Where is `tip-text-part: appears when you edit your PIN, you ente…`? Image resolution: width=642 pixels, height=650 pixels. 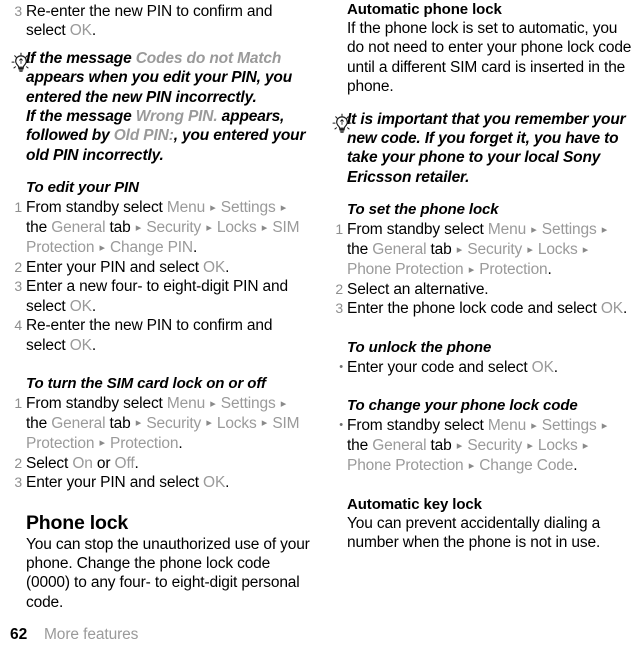
tip-text-part: appears when you edit your PIN, you ente… is located at coordinates (159, 87).